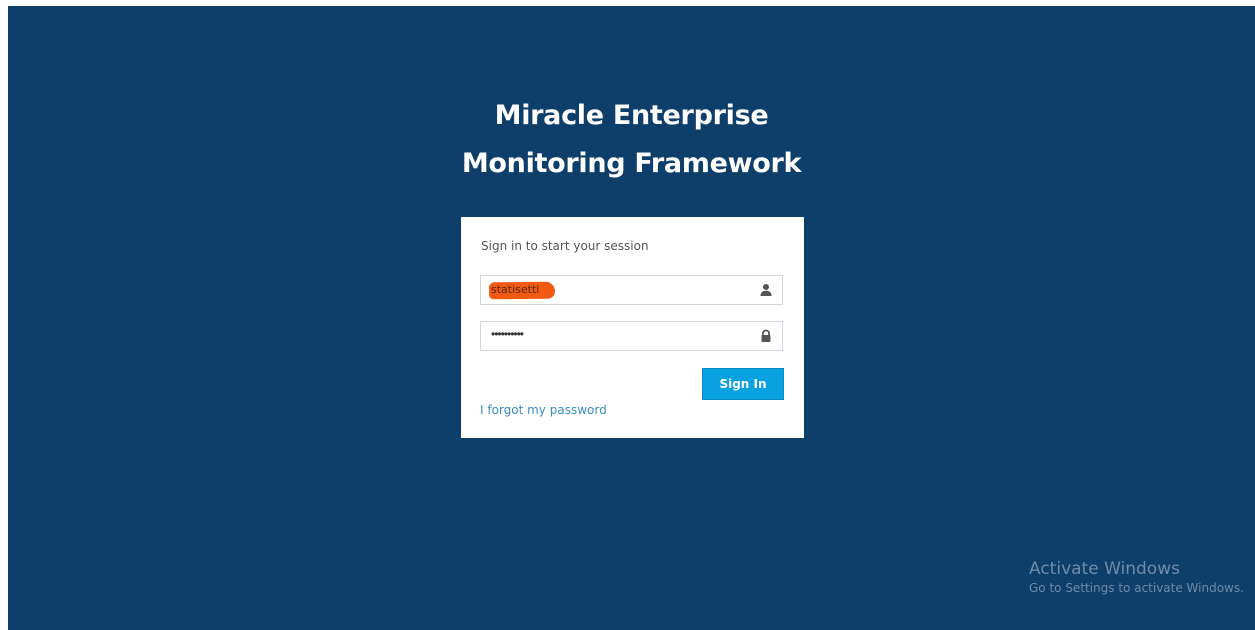 The image size is (1255, 630). What do you see at coordinates (507, 334) in the screenshot?
I see `password-mask: ••••••••••` at bounding box center [507, 334].